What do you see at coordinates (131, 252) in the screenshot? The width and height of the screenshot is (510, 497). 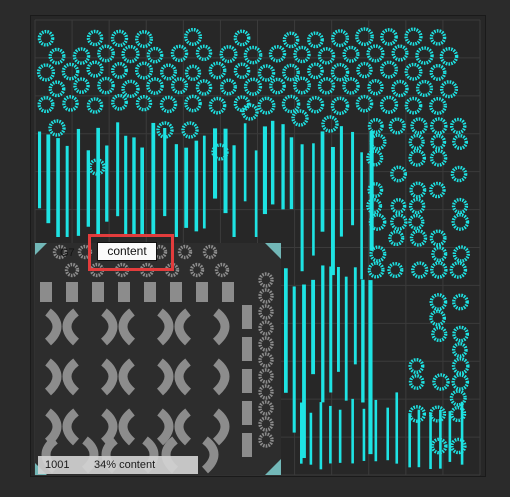 I see `highlight-box` at bounding box center [131, 252].